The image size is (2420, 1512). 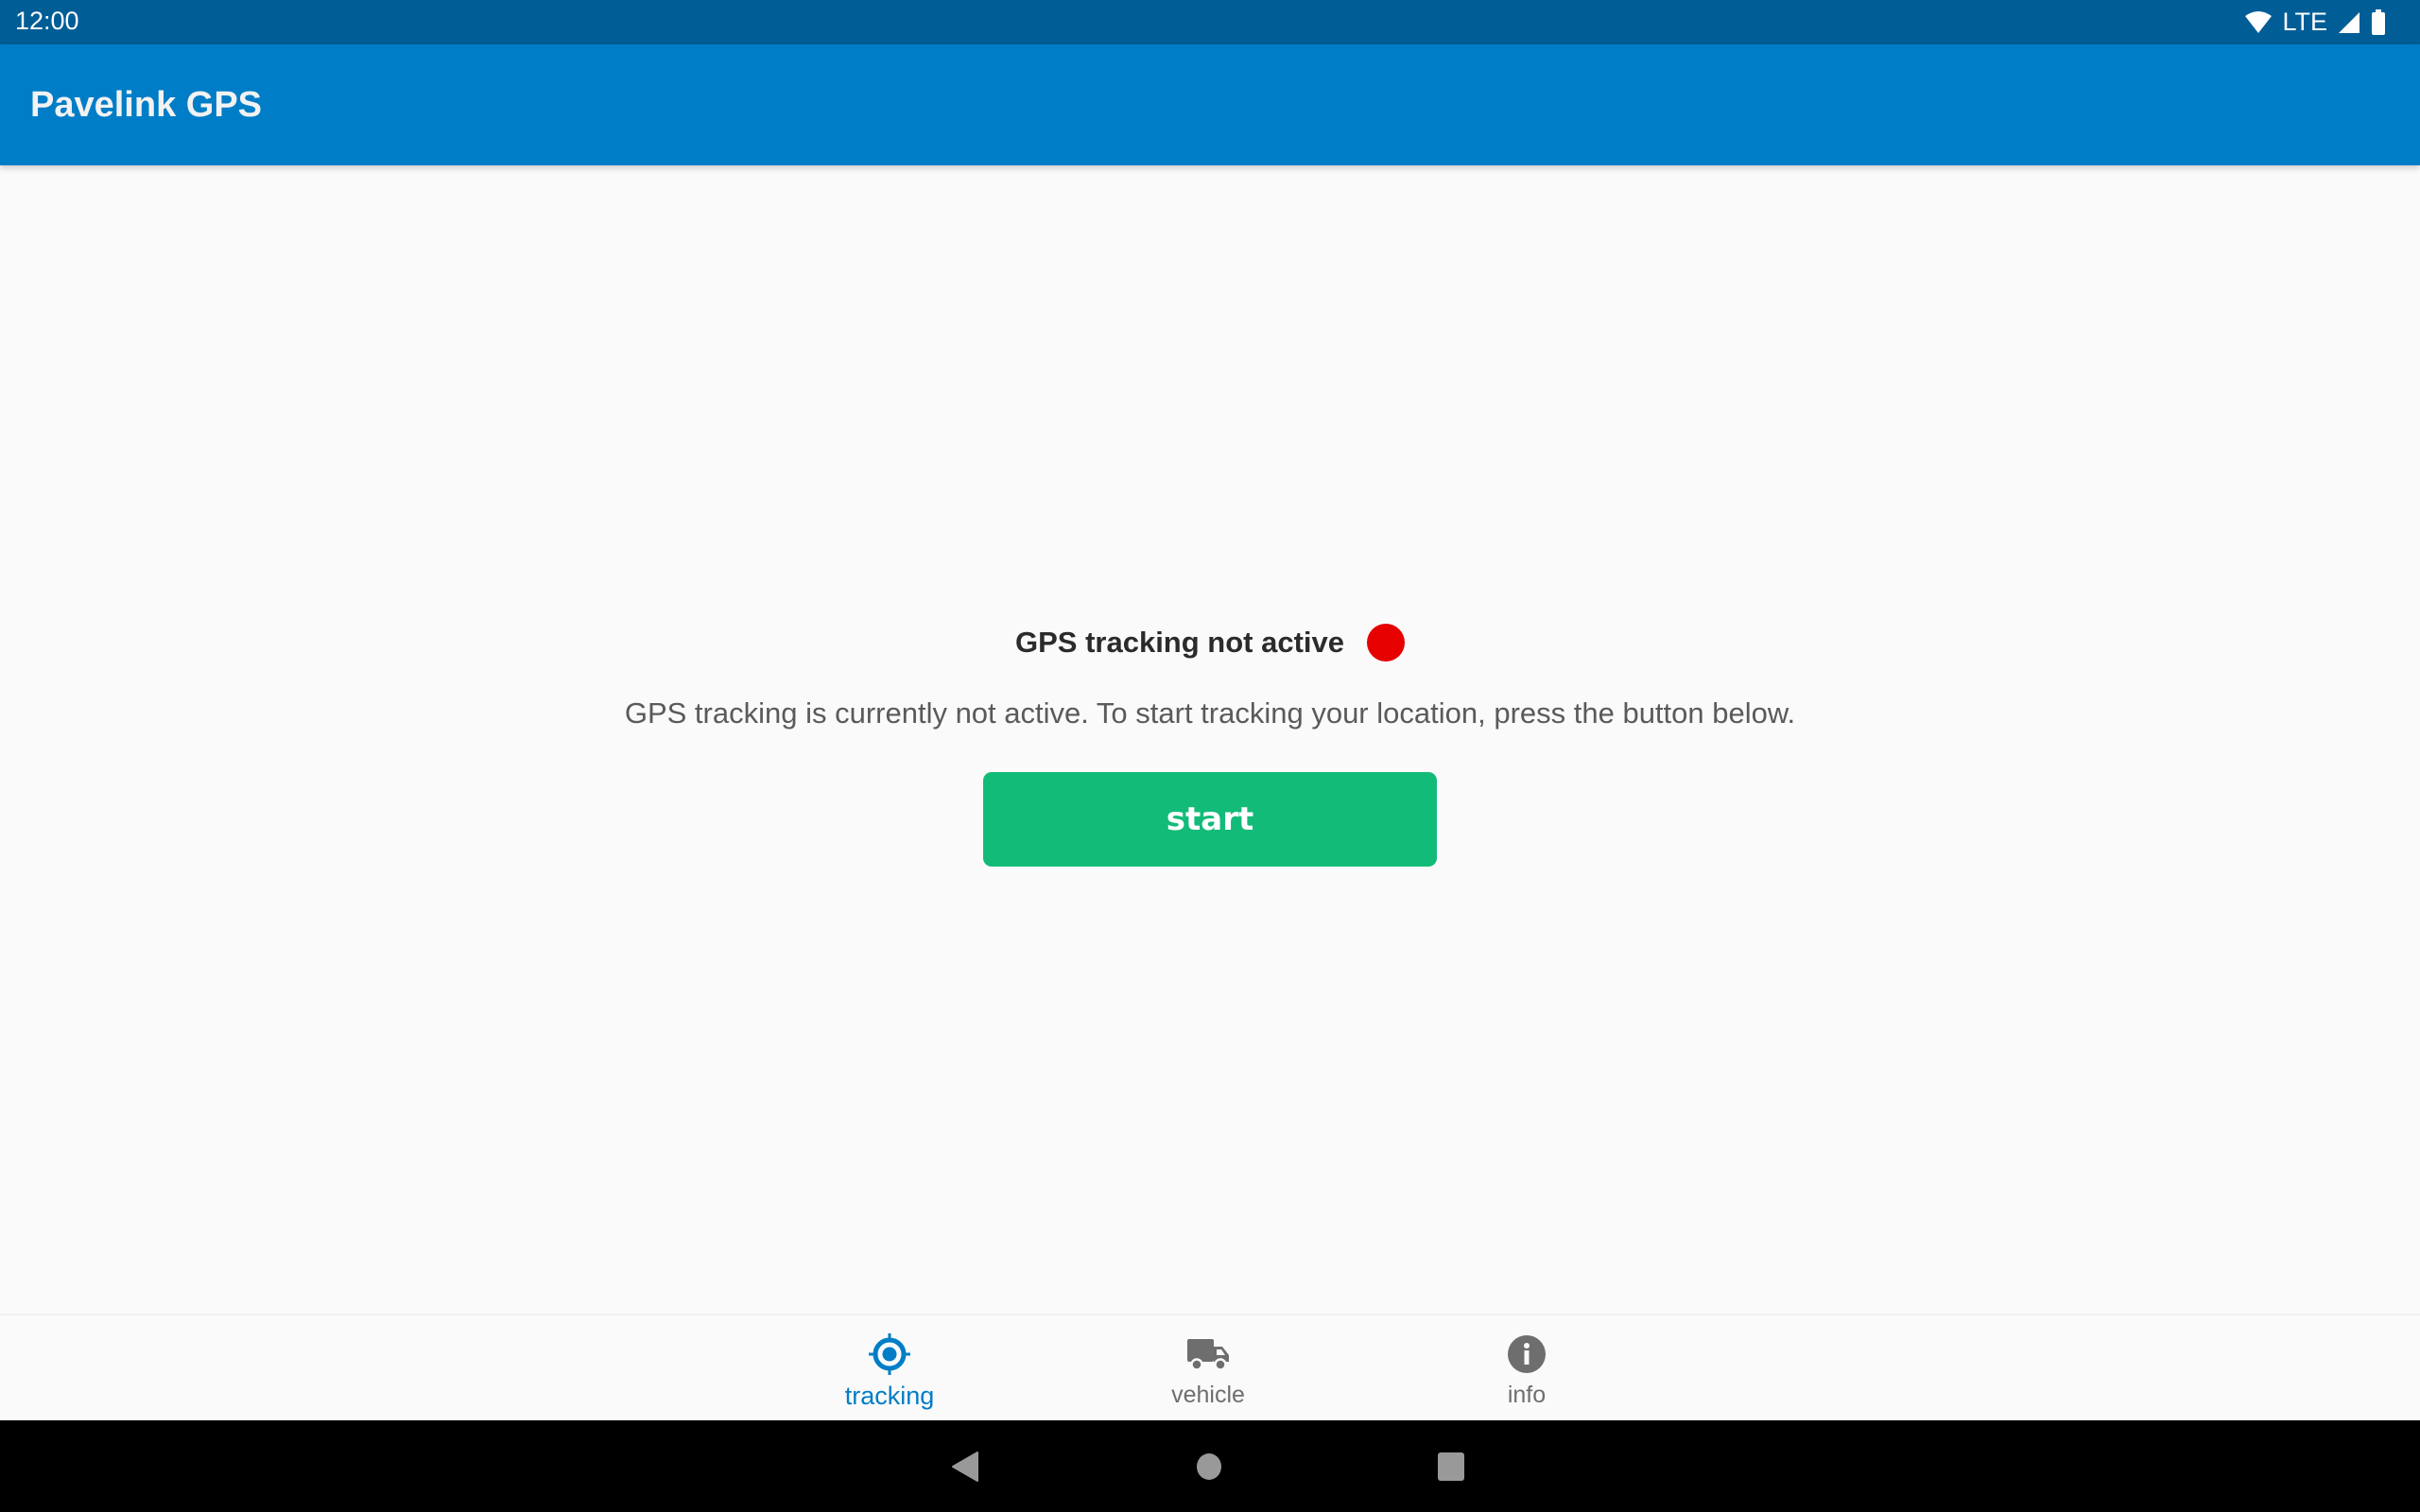 I want to click on tab-tracking: tracking, so click(x=889, y=1368).